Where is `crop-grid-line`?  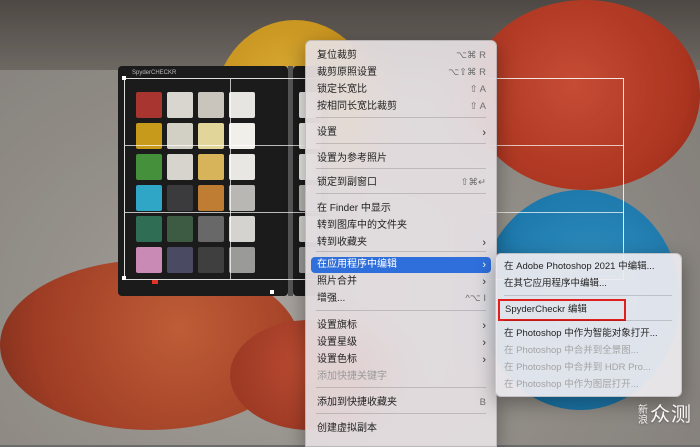 crop-grid-line is located at coordinates (230, 179).